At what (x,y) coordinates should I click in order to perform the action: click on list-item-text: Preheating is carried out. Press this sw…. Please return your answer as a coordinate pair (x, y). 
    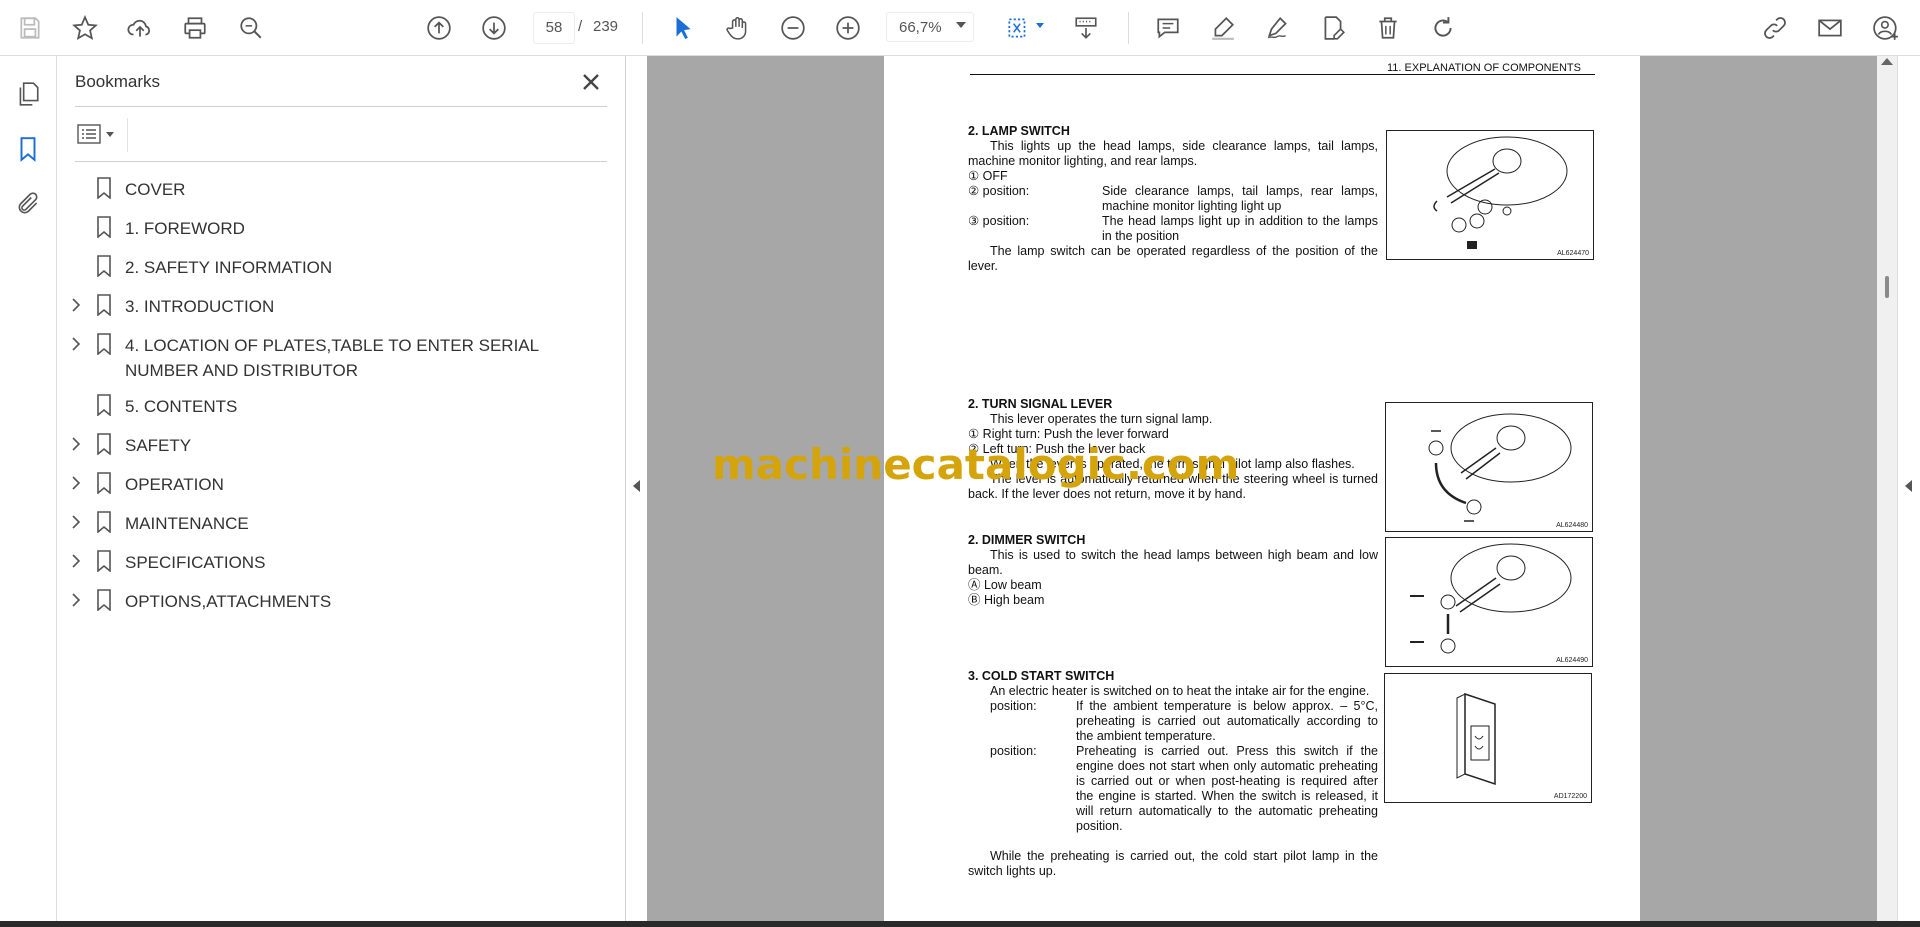
    Looking at the image, I should click on (1227, 788).